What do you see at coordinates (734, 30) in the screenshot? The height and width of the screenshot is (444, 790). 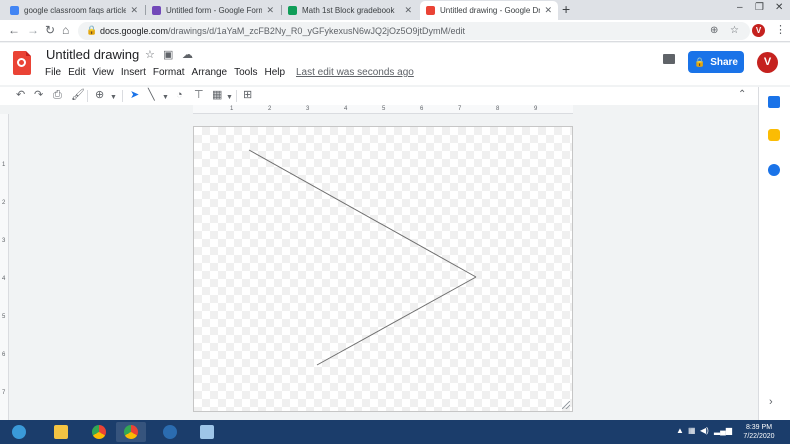 I see `bookmark-star-icon: ☆` at bounding box center [734, 30].